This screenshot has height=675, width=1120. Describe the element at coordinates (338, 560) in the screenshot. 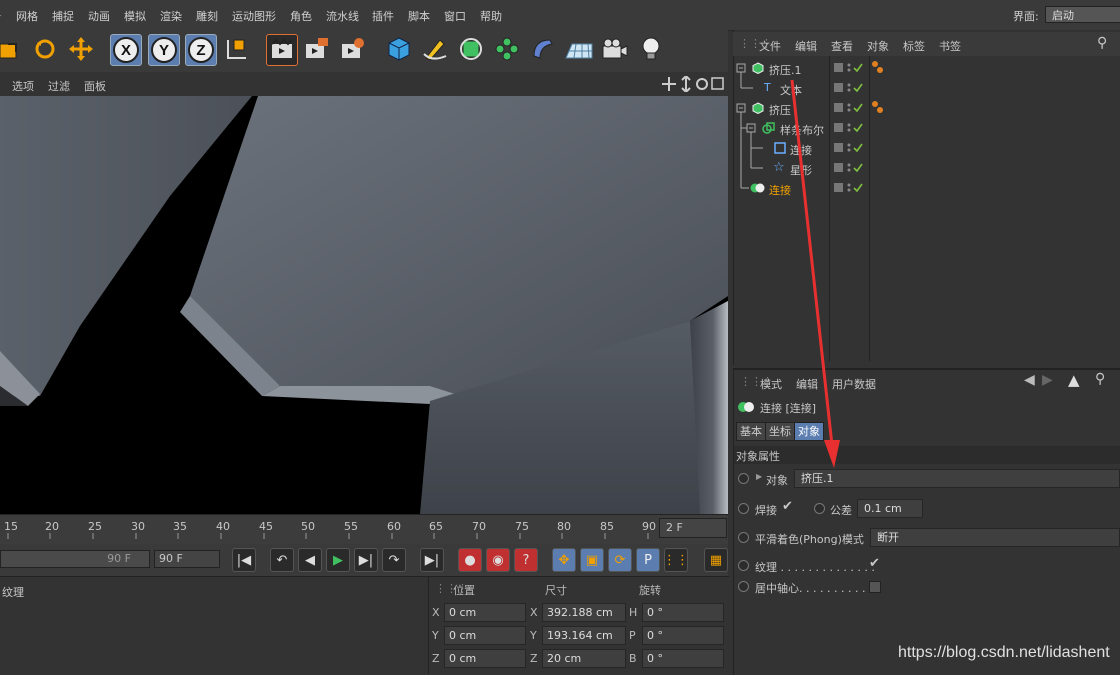

I see `play-icon: ▶` at that location.